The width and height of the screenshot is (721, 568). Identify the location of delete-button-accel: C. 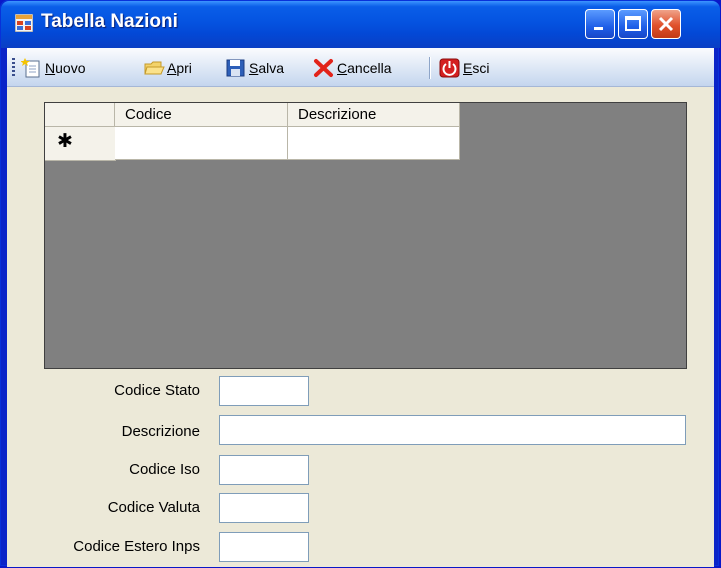
(342, 68).